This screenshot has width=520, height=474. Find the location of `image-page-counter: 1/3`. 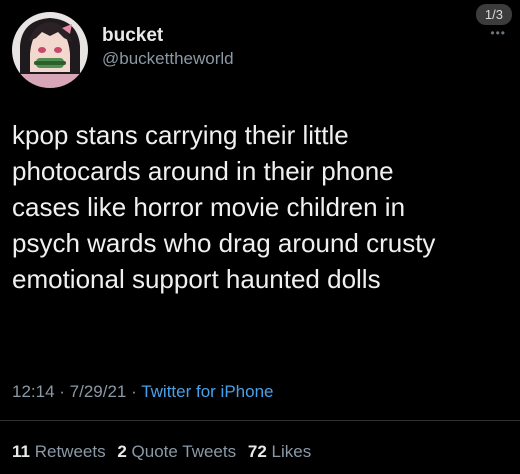

image-page-counter: 1/3 is located at coordinates (493, 14).